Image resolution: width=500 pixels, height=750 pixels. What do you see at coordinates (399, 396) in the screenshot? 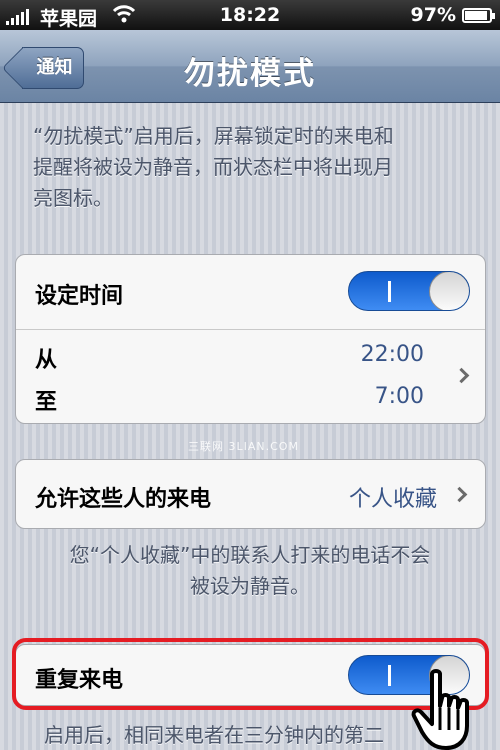
I see `to-time: 7:00` at bounding box center [399, 396].